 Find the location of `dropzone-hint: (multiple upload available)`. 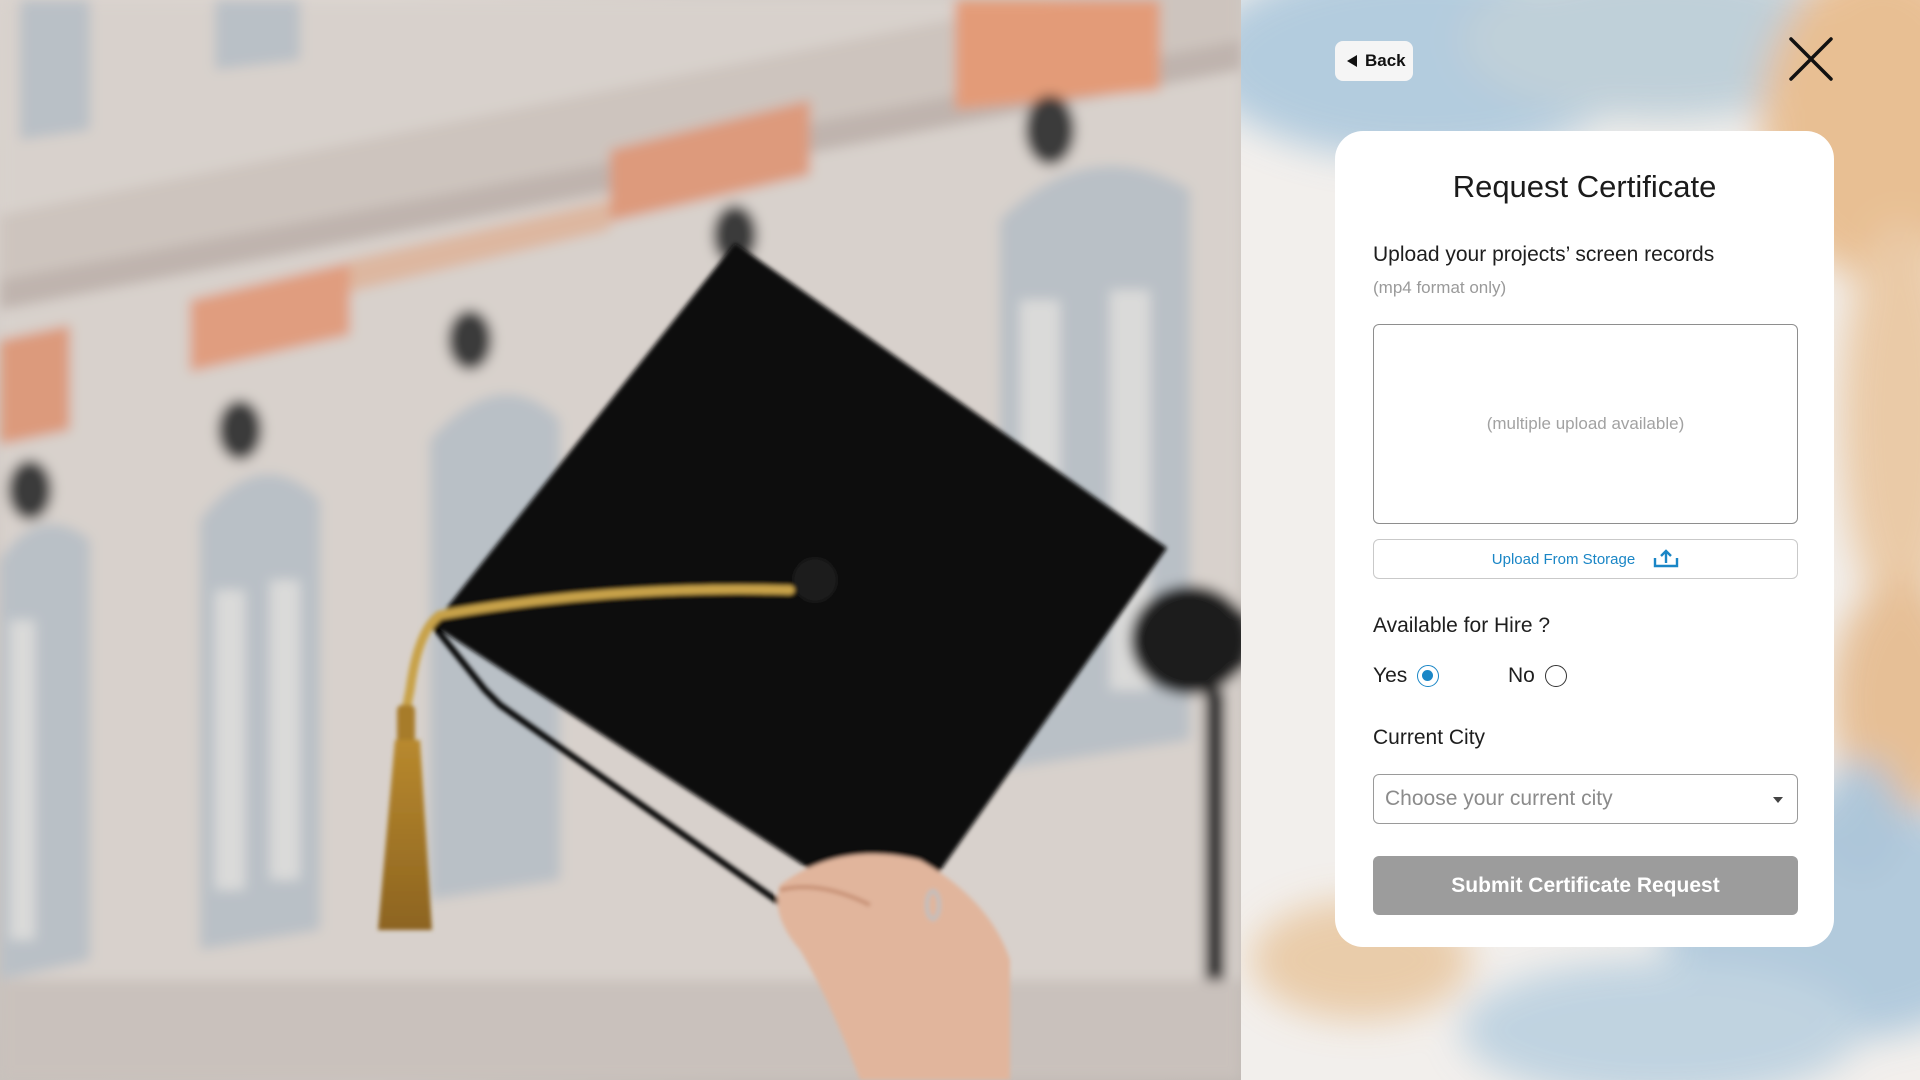

dropzone-hint: (multiple upload available) is located at coordinates (1585, 423).